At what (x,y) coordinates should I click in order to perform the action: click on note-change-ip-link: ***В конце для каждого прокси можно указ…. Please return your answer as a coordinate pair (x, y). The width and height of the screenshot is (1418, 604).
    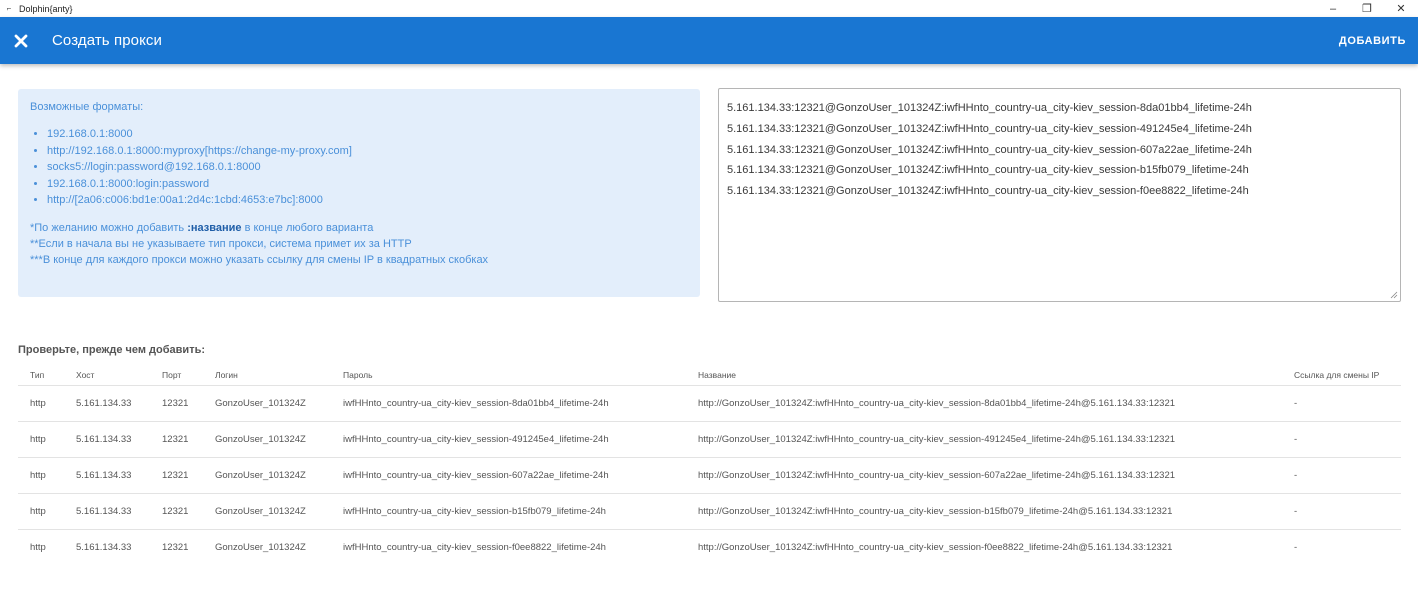
    Looking at the image, I should click on (259, 259).